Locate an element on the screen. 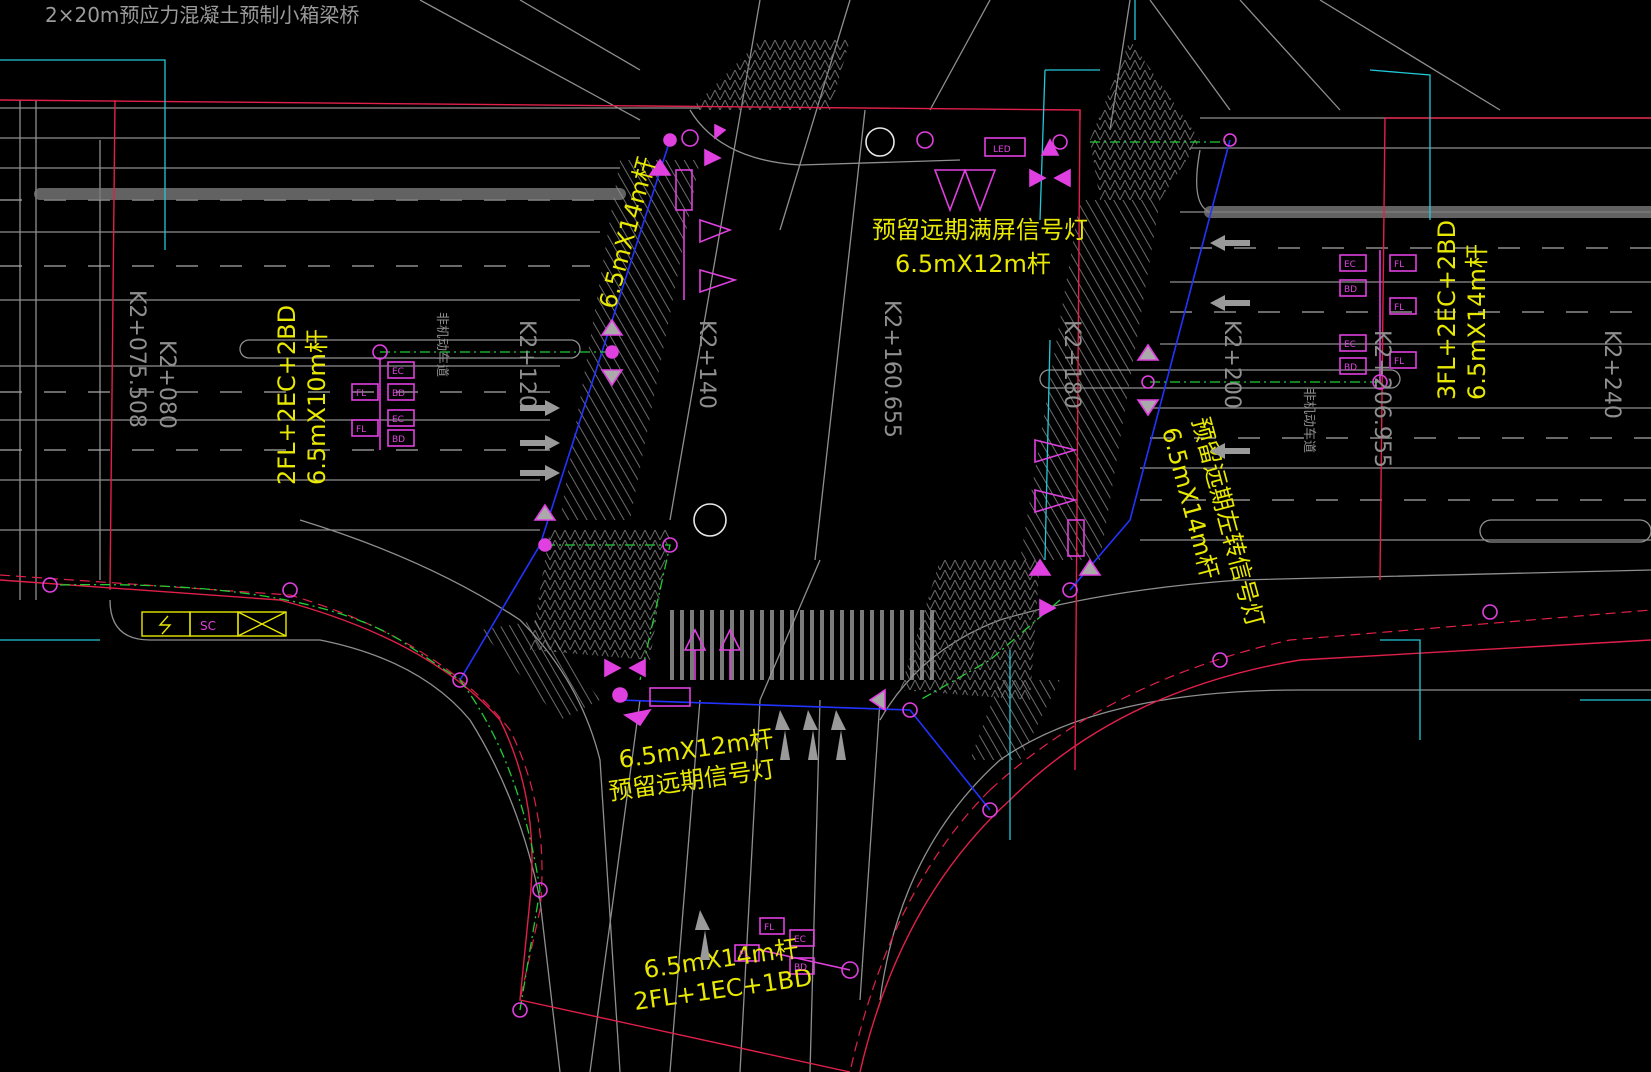 The image size is (1651, 1072). label-fl-east-3: FL is located at coordinates (1399, 362).